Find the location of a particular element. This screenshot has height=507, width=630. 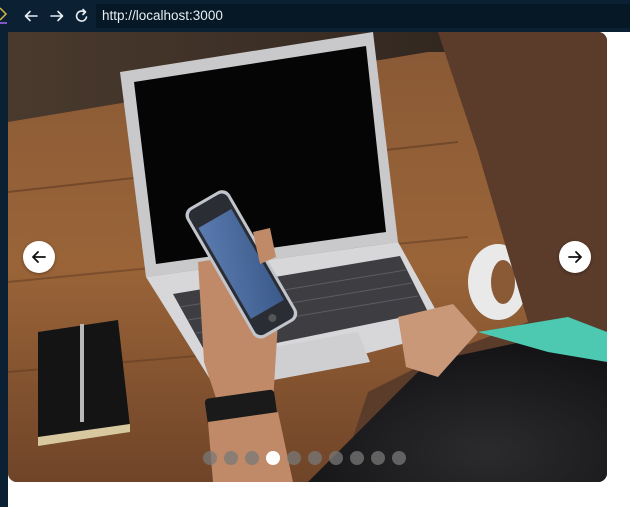

slide-indicators is located at coordinates (304, 458).